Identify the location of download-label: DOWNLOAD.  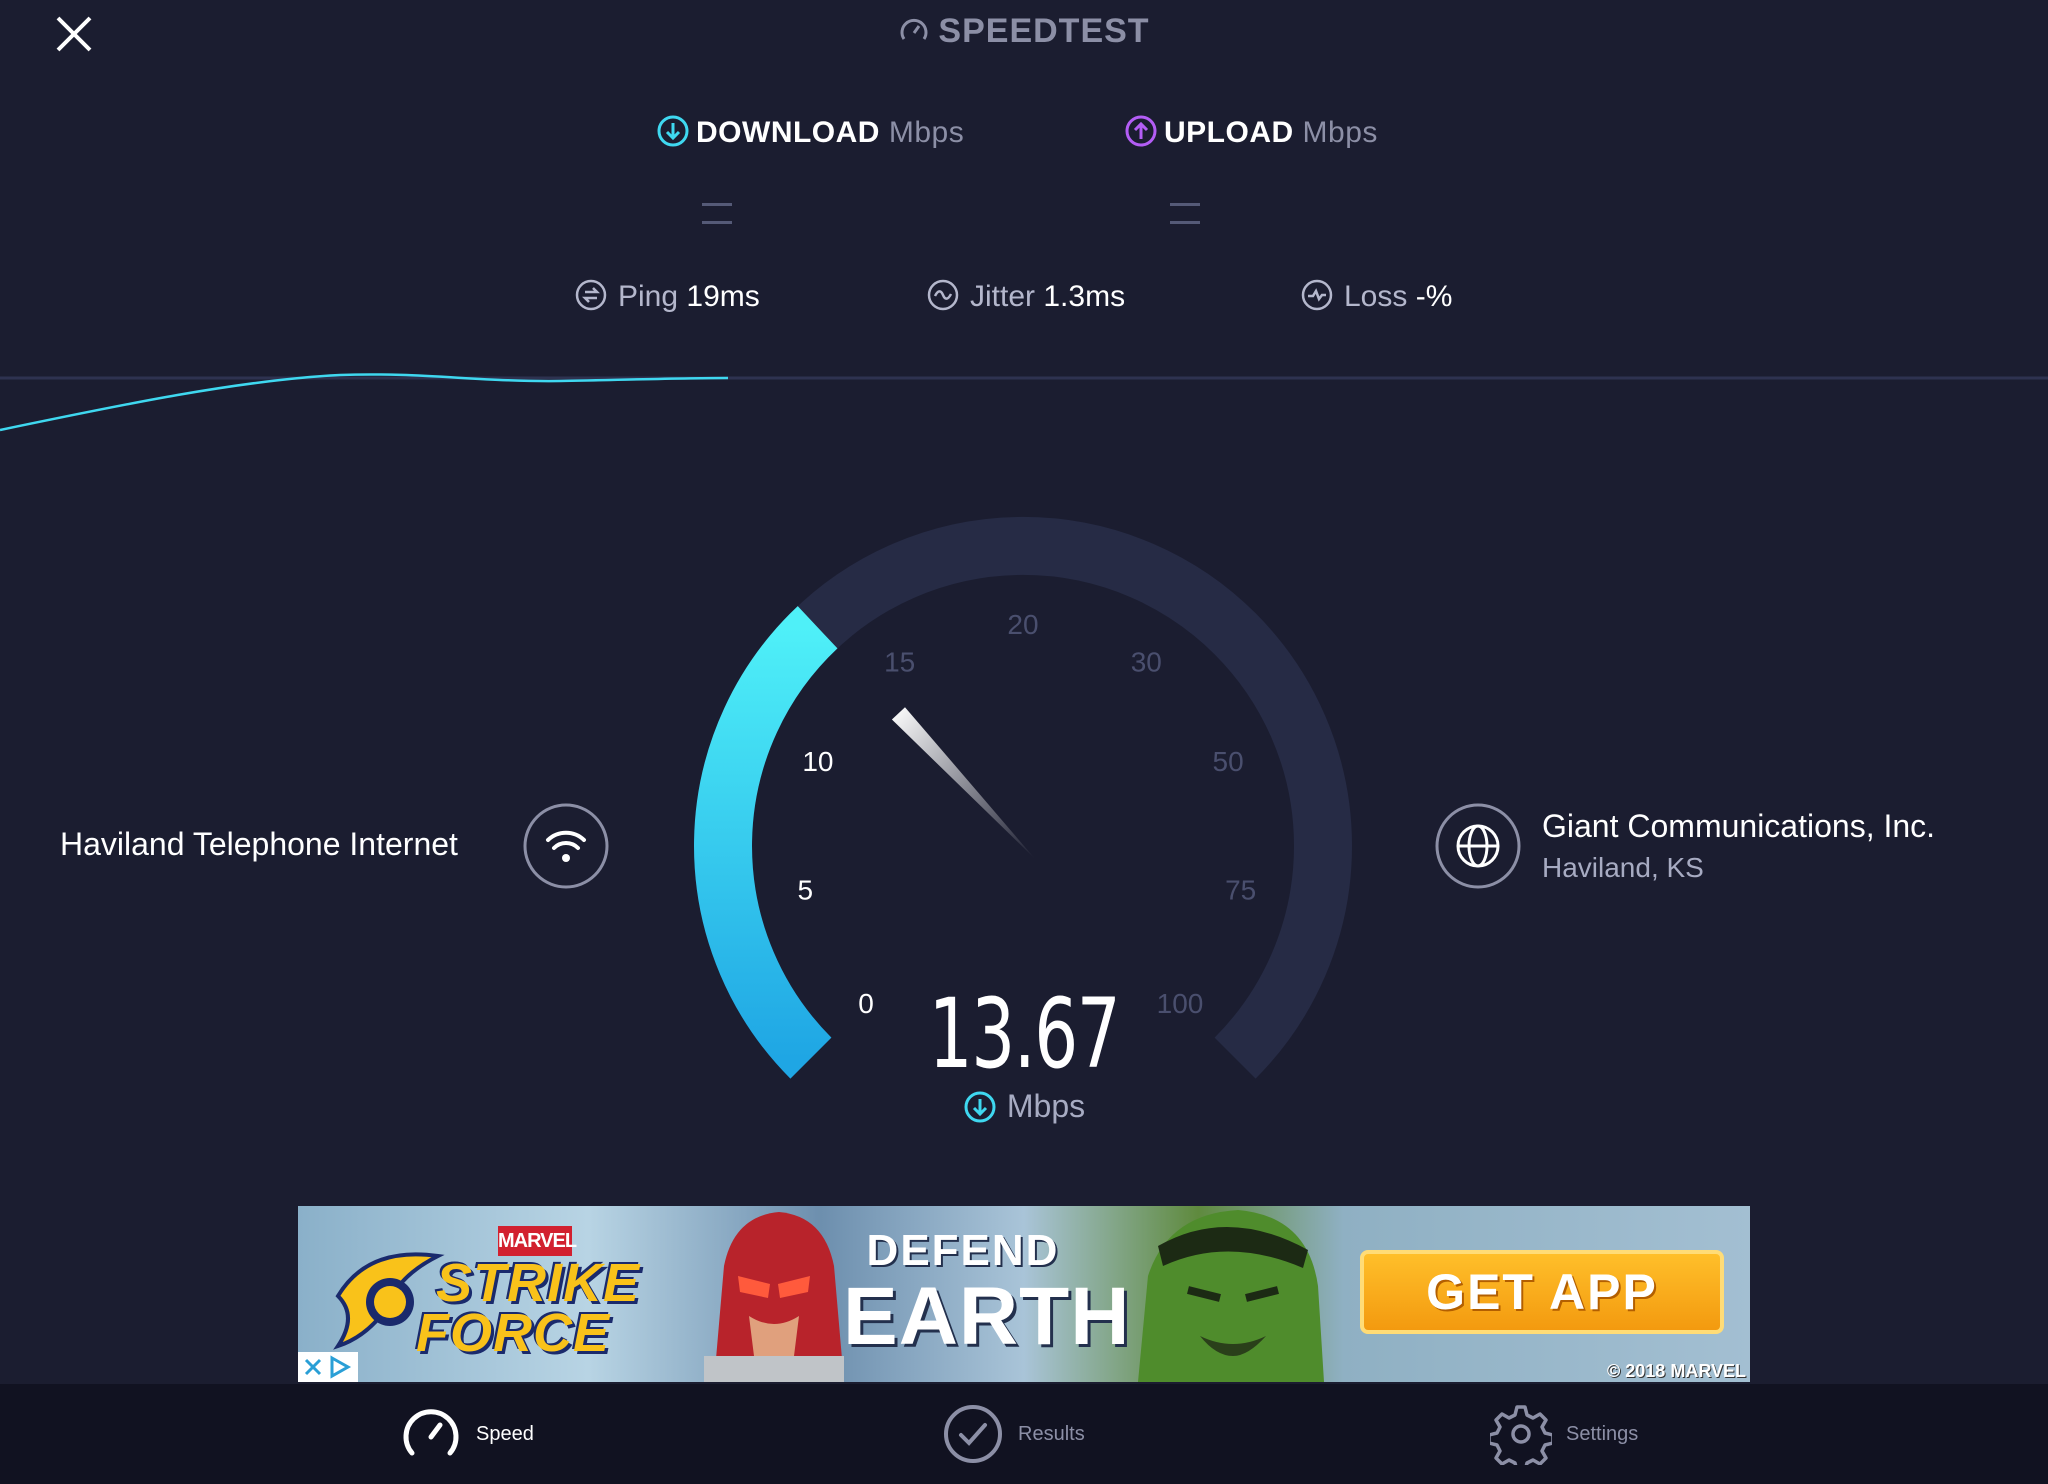
(788, 132).